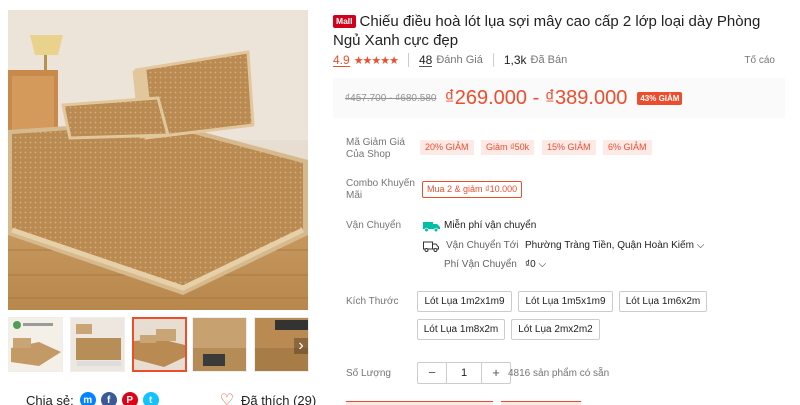  What do you see at coordinates (660, 98) in the screenshot?
I see `discount-badge: 43% GIẢM` at bounding box center [660, 98].